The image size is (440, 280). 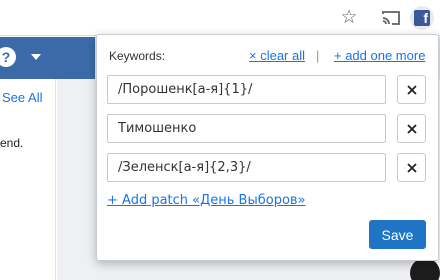 I want to click on save-button: Save, so click(x=397, y=234).